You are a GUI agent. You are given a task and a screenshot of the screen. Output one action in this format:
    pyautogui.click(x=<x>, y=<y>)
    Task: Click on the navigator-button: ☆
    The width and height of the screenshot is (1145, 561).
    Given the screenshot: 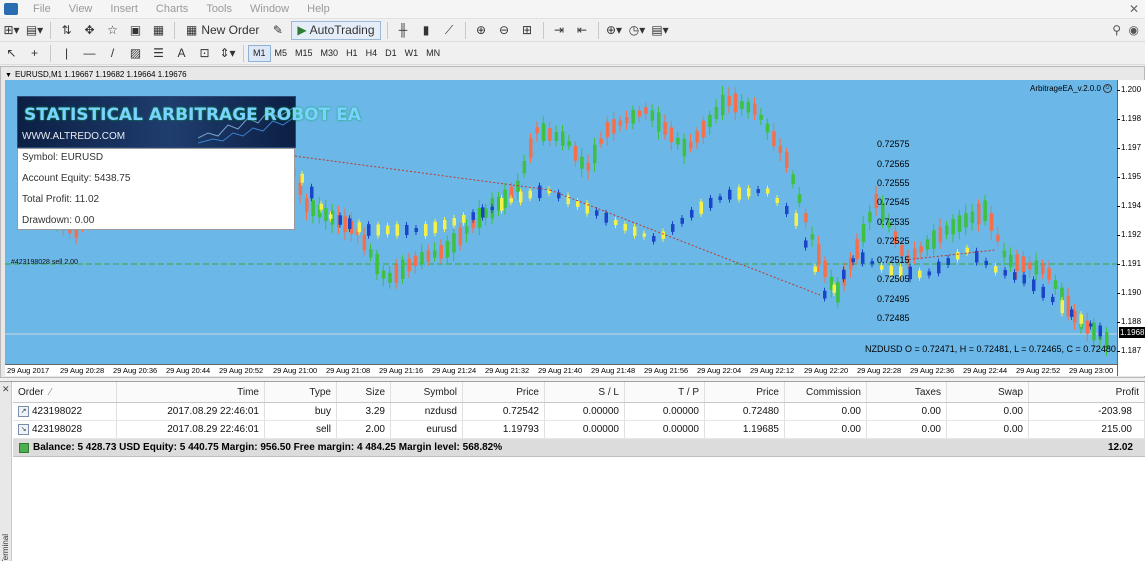 What is the action you would take?
    pyautogui.click(x=112, y=30)
    